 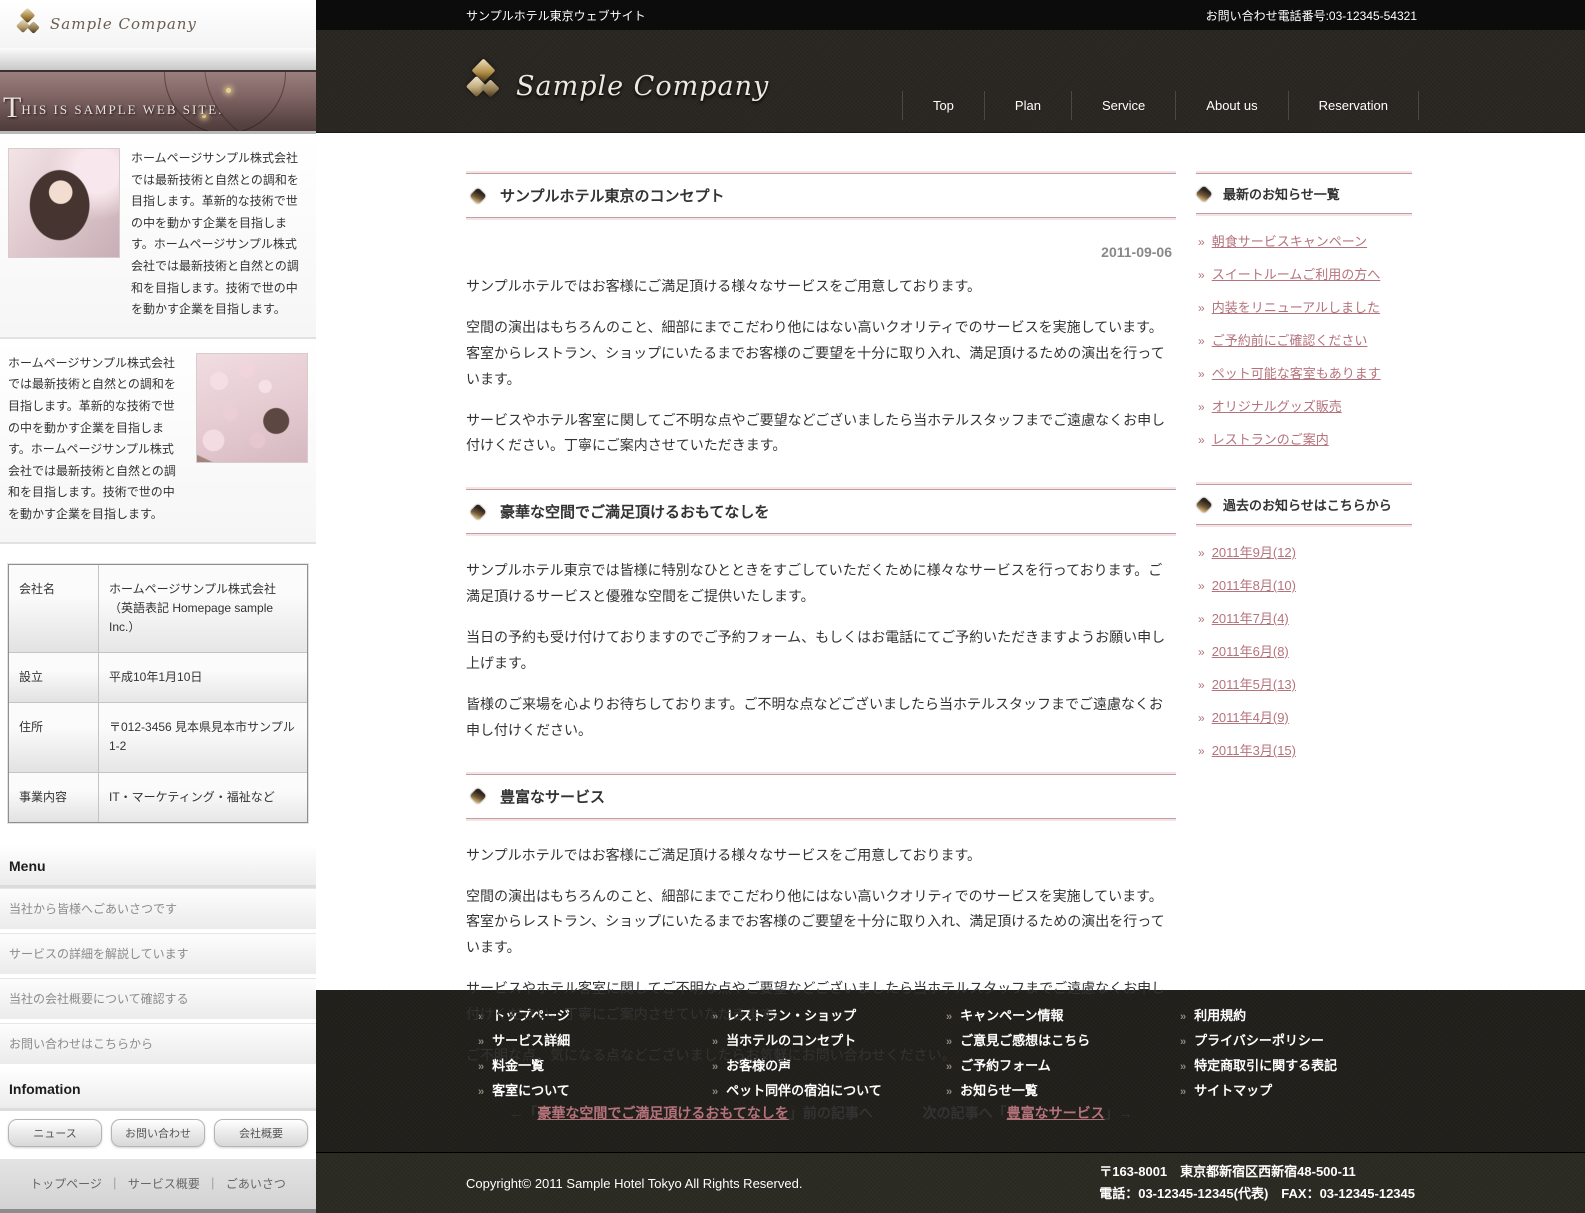 What do you see at coordinates (711, 1055) in the screenshot?
I see `article-paragraph: ご不明な点、気になる点などございましたらお気軽にお問い合わせください。` at bounding box center [711, 1055].